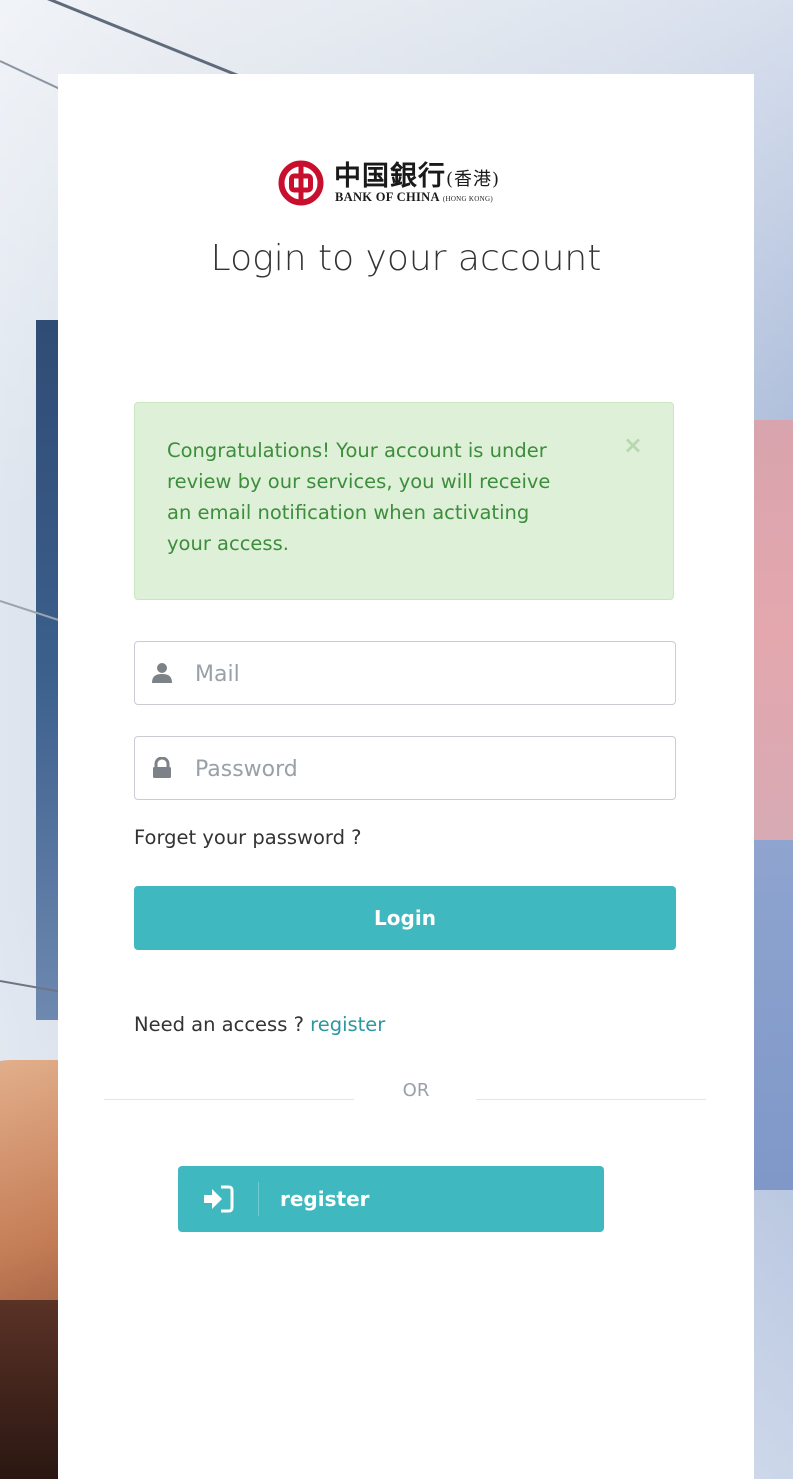 The height and width of the screenshot is (1479, 793). I want to click on bank-region-cn: (香港), so click(473, 179).